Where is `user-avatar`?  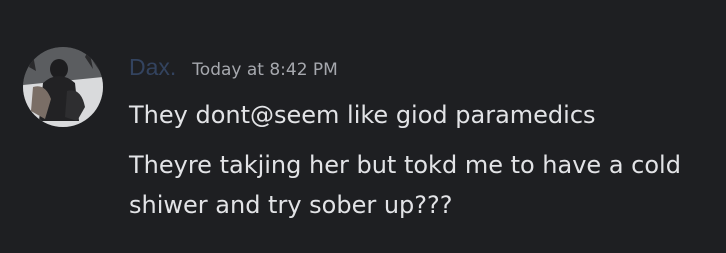
user-avatar is located at coordinates (63, 87).